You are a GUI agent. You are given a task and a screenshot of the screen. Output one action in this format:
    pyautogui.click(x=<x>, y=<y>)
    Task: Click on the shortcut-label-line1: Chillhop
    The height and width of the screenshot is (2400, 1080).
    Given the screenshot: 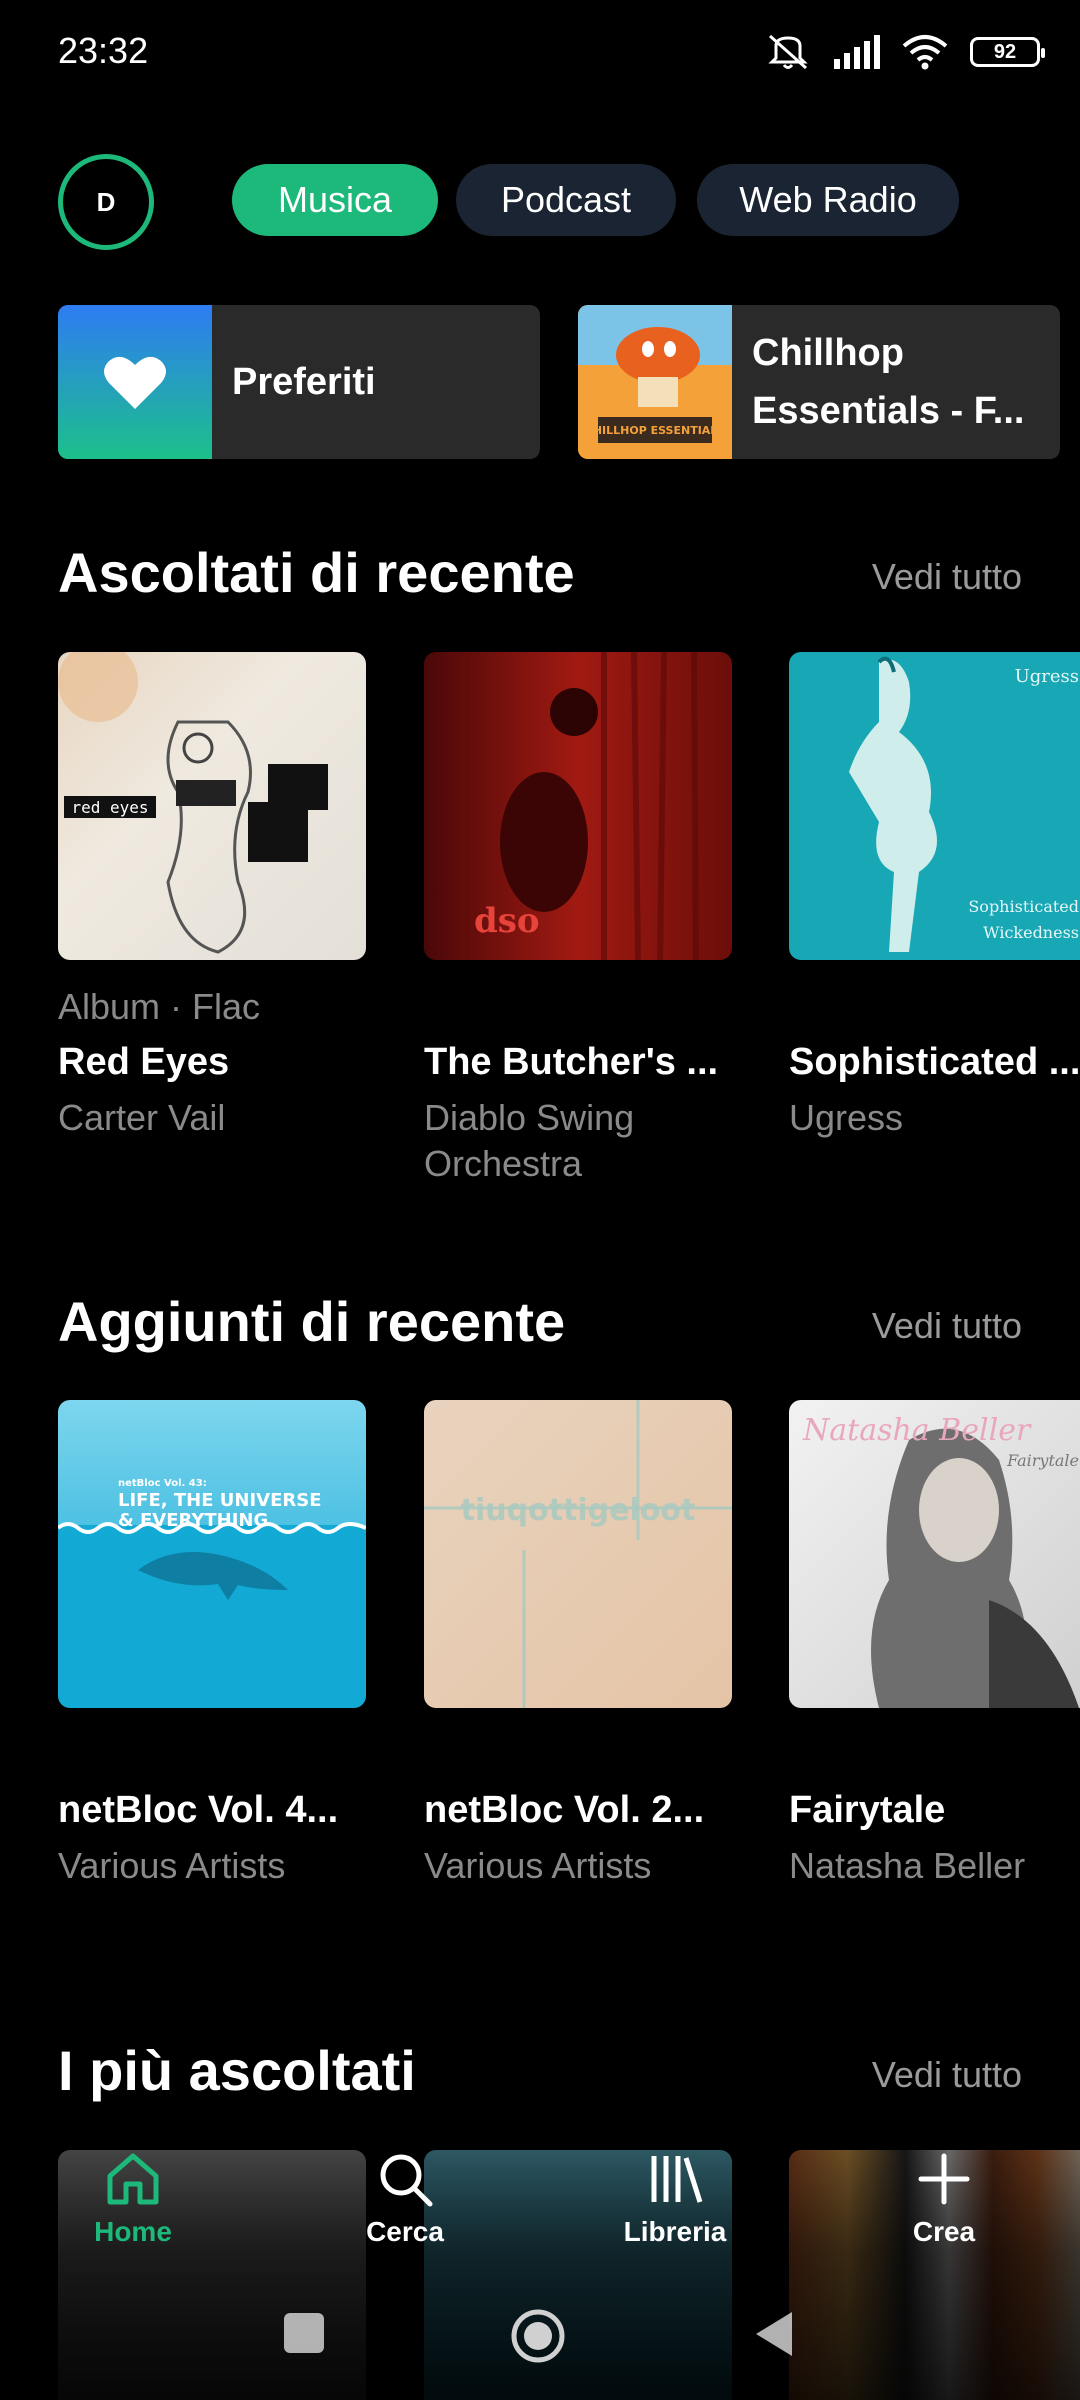 What is the action you would take?
    pyautogui.click(x=828, y=353)
    